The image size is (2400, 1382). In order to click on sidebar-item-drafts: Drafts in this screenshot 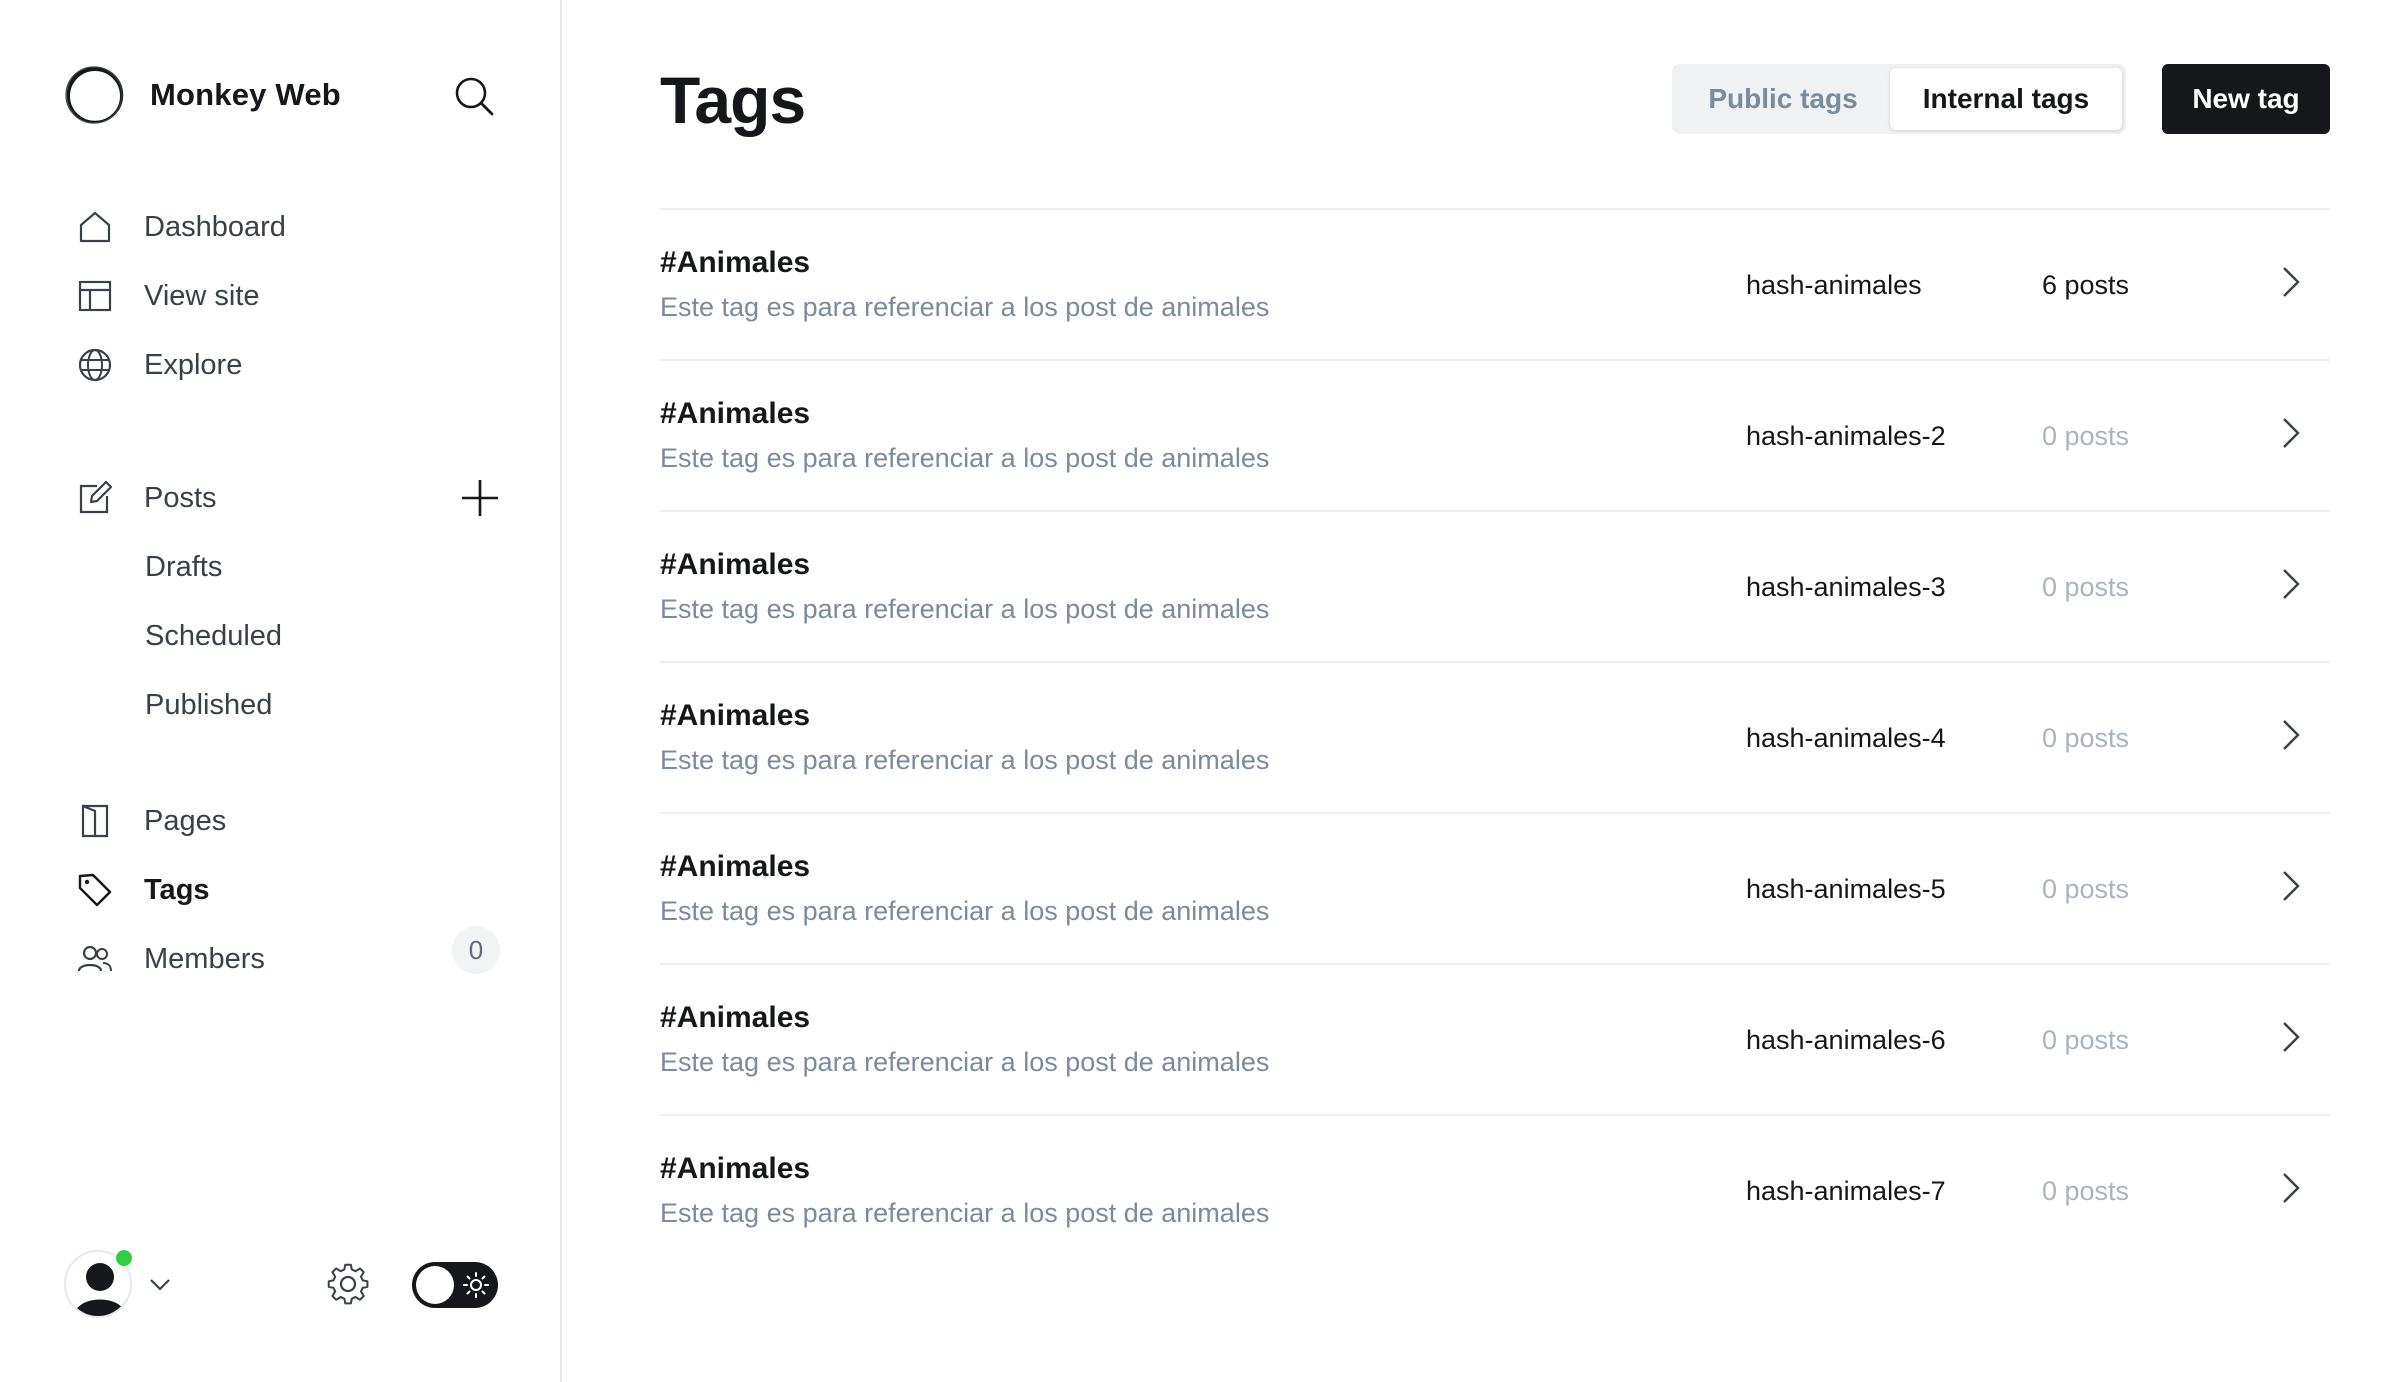, I will do `click(183, 567)`.